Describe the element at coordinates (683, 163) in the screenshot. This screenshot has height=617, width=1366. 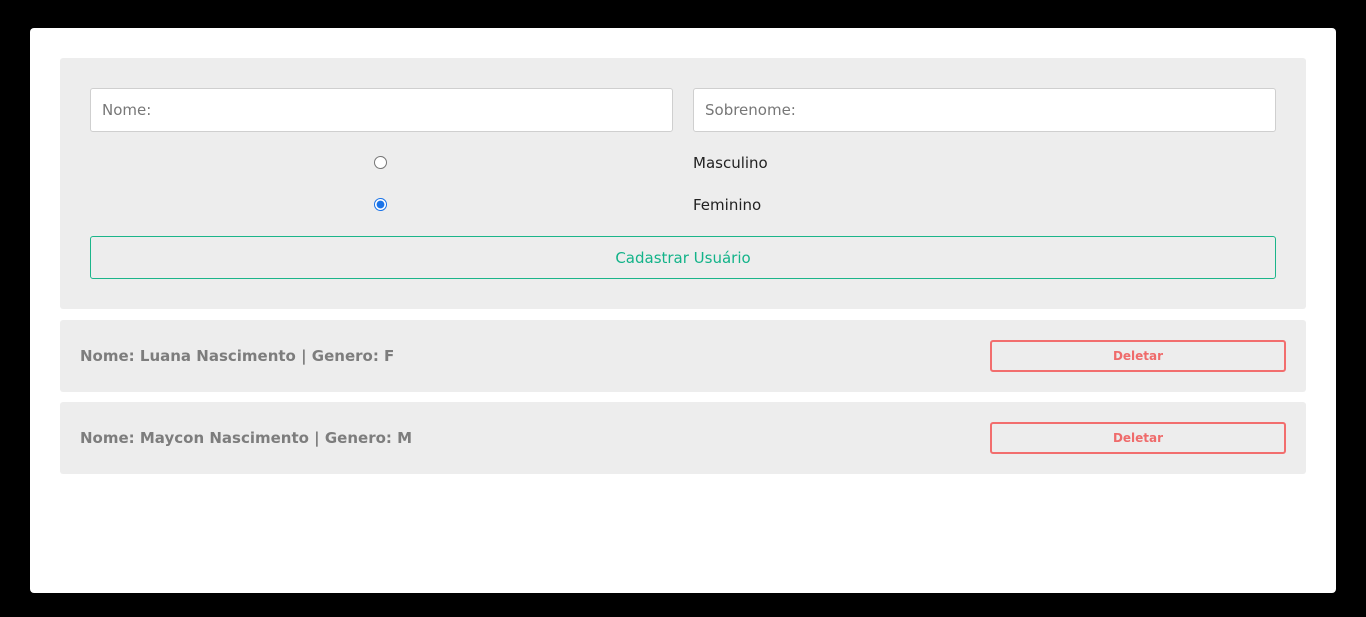
I see `gender-option-male: Masculino` at that location.